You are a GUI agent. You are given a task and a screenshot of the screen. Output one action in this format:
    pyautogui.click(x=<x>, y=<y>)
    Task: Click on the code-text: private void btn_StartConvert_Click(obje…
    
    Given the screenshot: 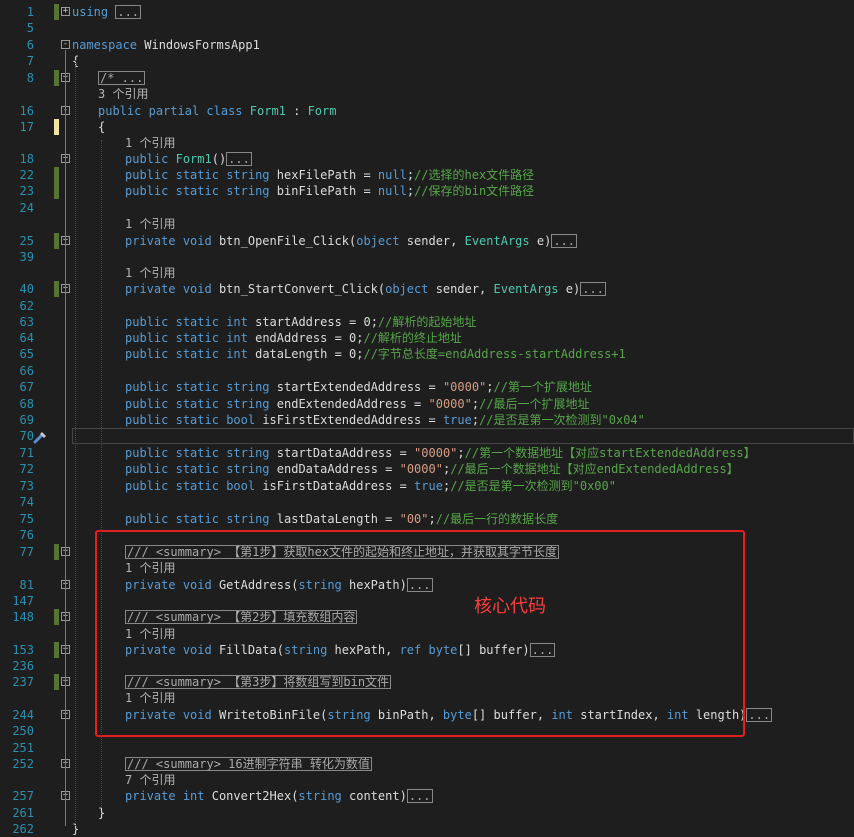 What is the action you would take?
    pyautogui.click(x=365, y=289)
    